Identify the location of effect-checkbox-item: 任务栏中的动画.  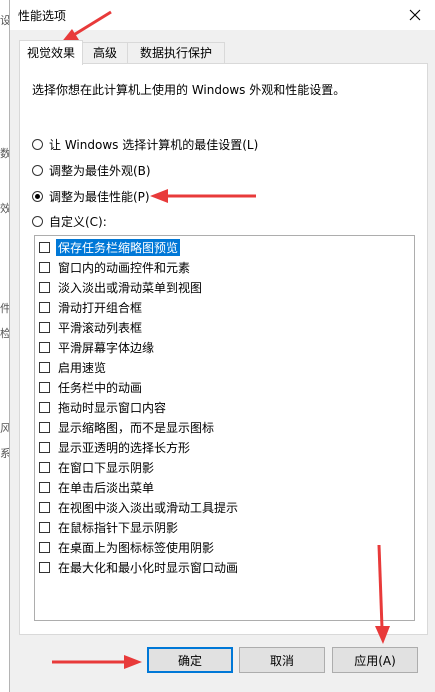
(90, 387).